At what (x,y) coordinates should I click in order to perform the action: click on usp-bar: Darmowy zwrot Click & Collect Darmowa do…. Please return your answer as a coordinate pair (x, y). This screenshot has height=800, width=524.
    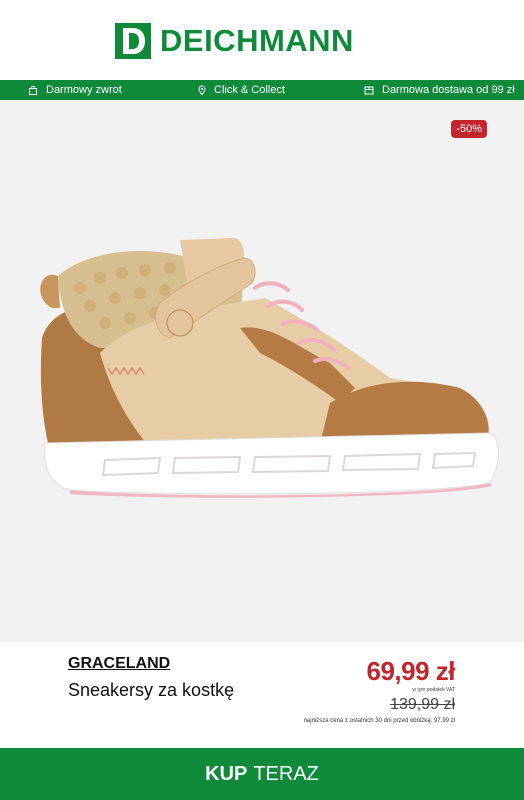
    Looking at the image, I should click on (262, 90).